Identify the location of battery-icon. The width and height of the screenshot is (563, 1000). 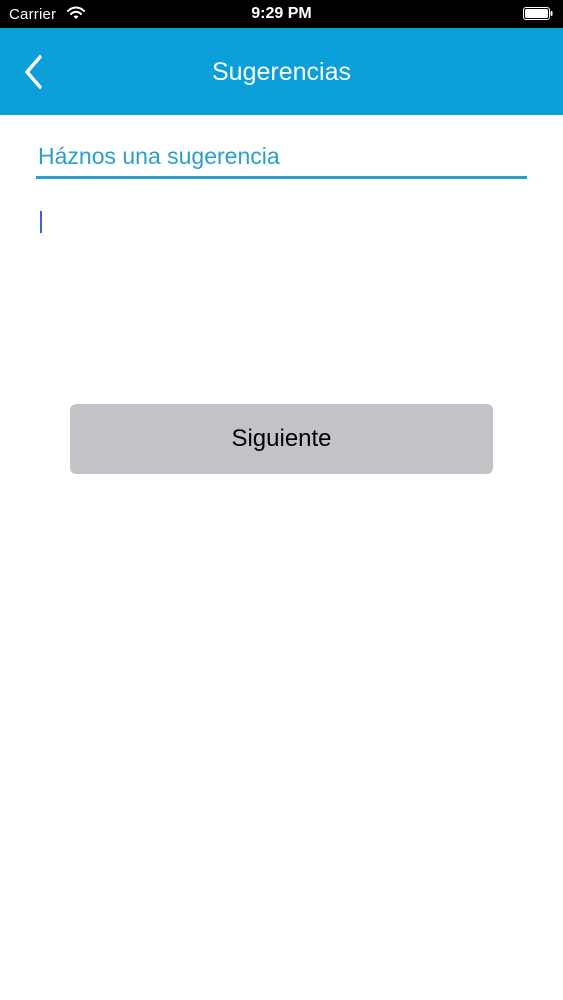
(538, 13).